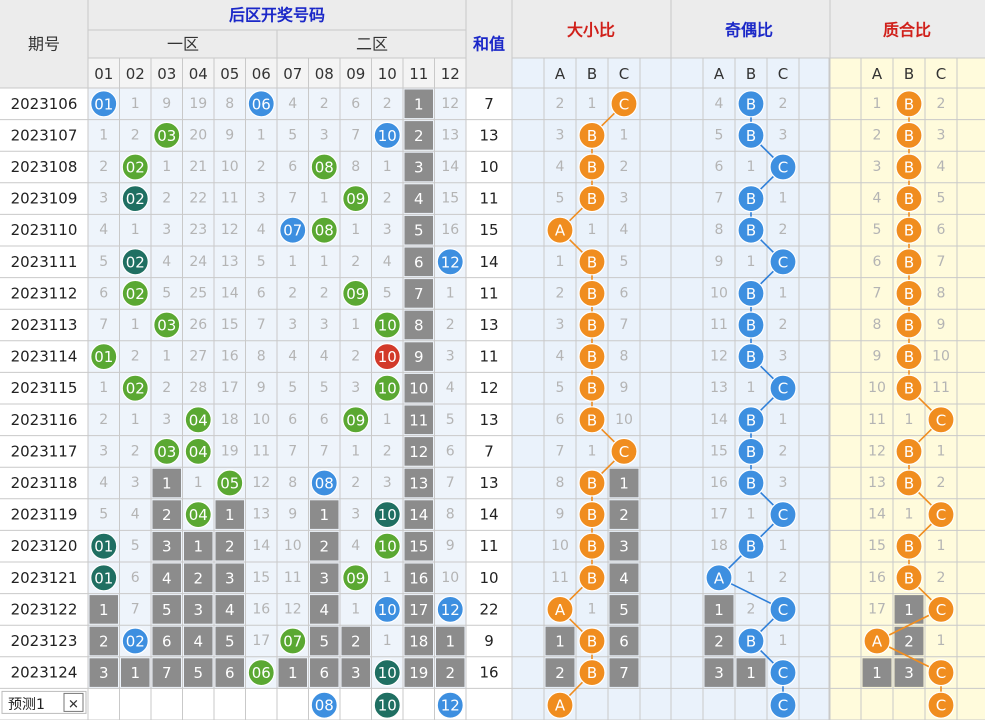 This screenshot has height=720, width=985. I want to click on ratio-box-cell: 6, so click(624, 642).